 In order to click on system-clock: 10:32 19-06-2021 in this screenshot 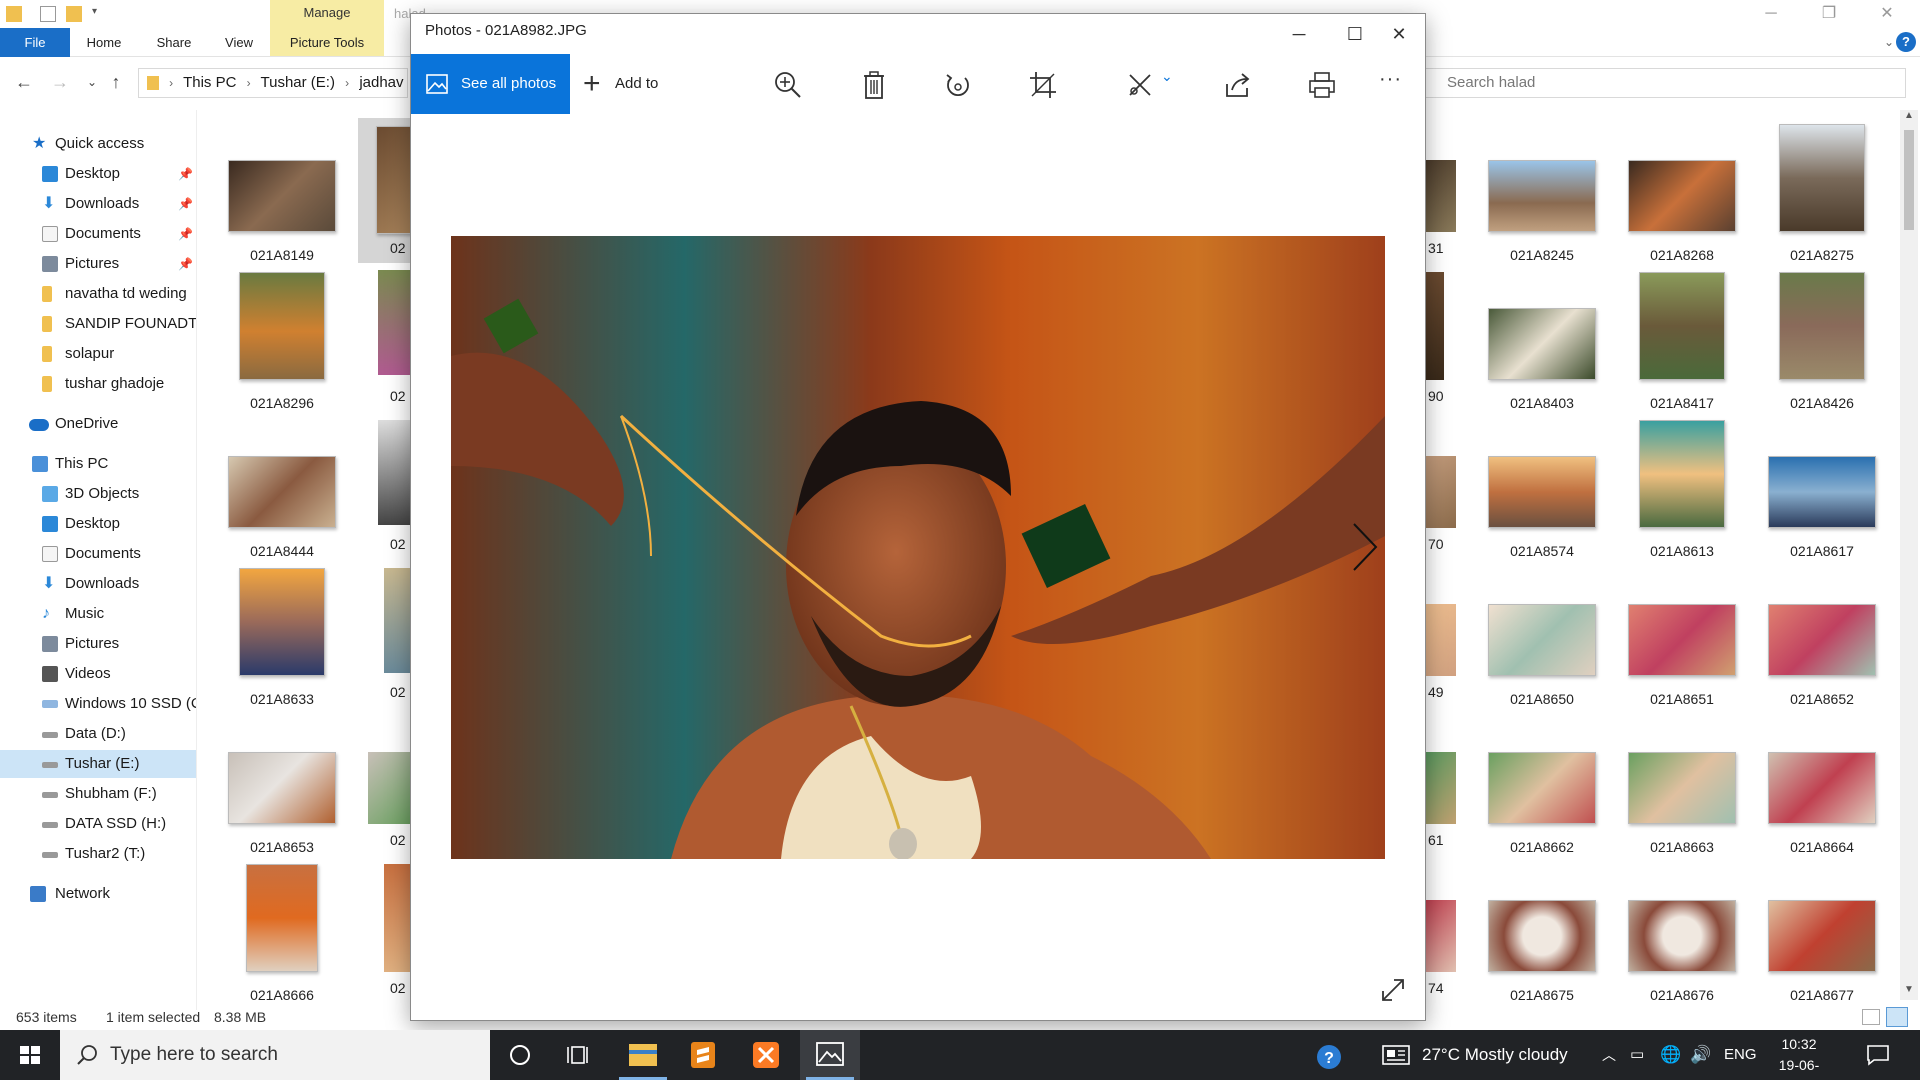, I will do `click(1799, 1057)`.